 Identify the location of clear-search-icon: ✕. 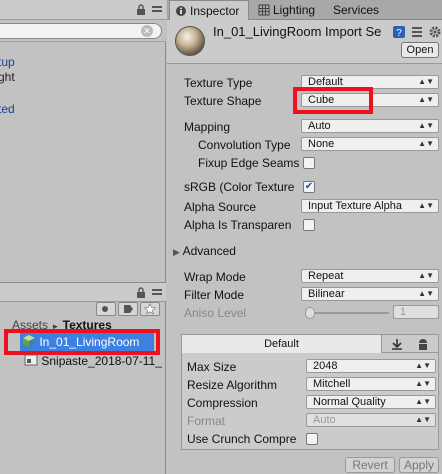
(147, 31).